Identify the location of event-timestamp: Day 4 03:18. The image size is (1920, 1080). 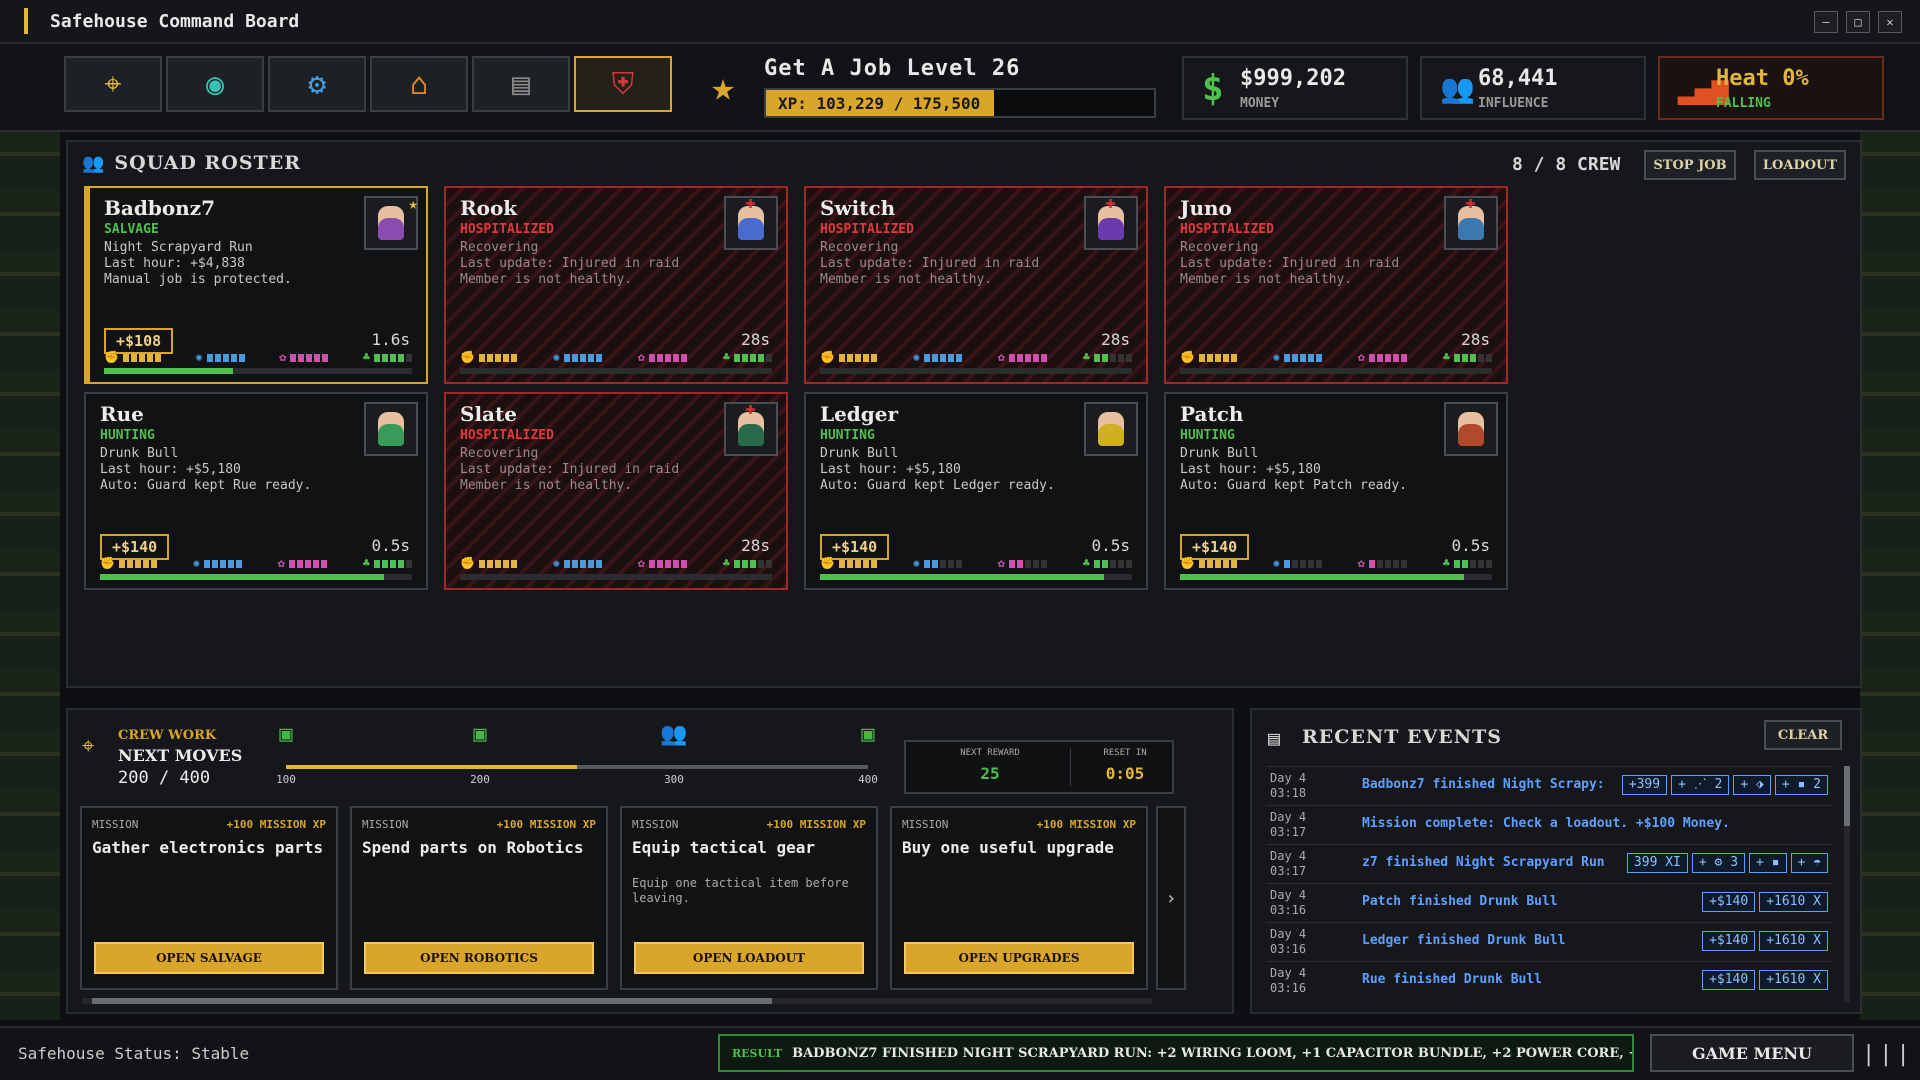
(1288, 786).